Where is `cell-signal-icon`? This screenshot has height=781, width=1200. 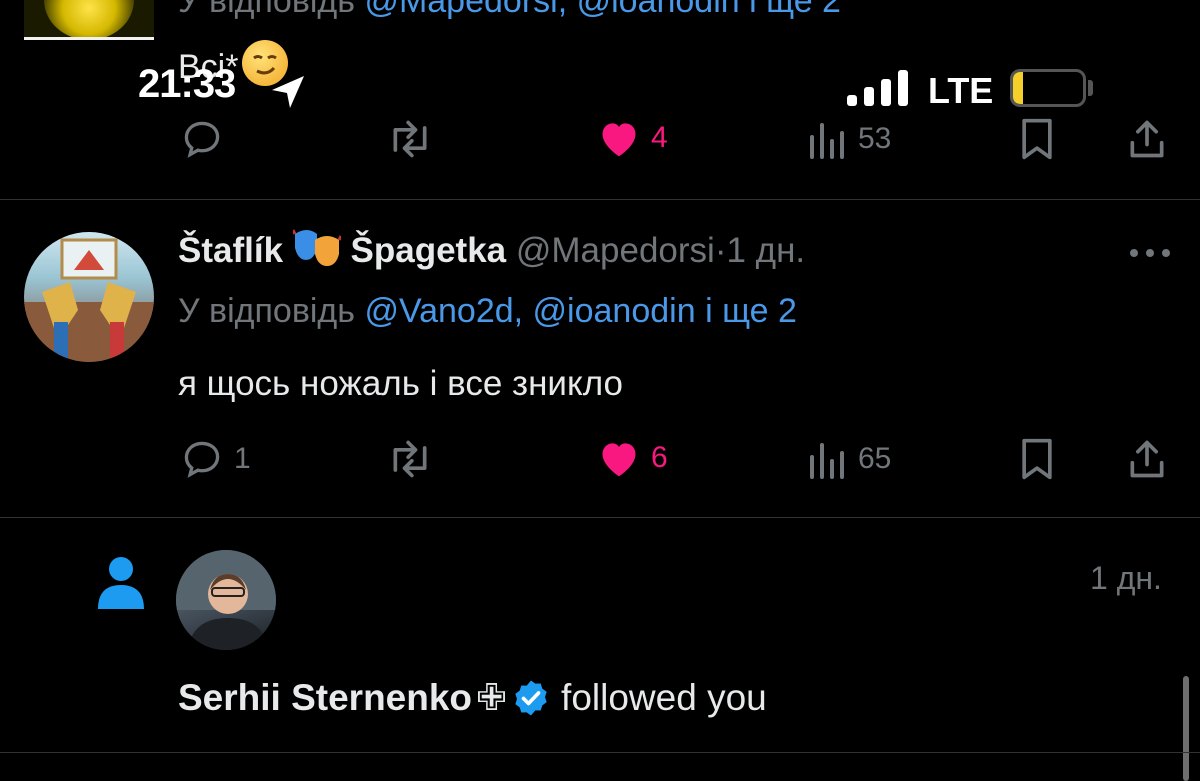 cell-signal-icon is located at coordinates (878, 88).